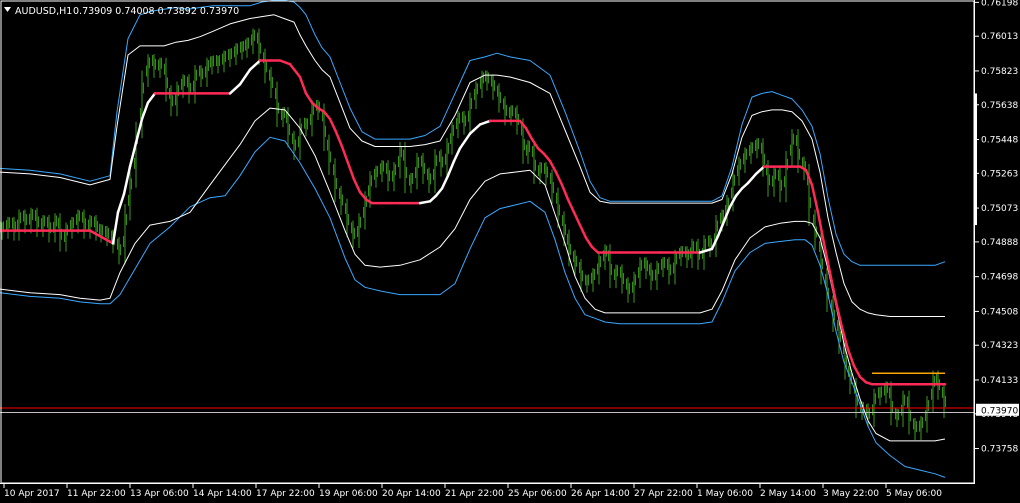 The width and height of the screenshot is (1020, 503). I want to click on y-tick-label: 0.75263, so click(999, 174).